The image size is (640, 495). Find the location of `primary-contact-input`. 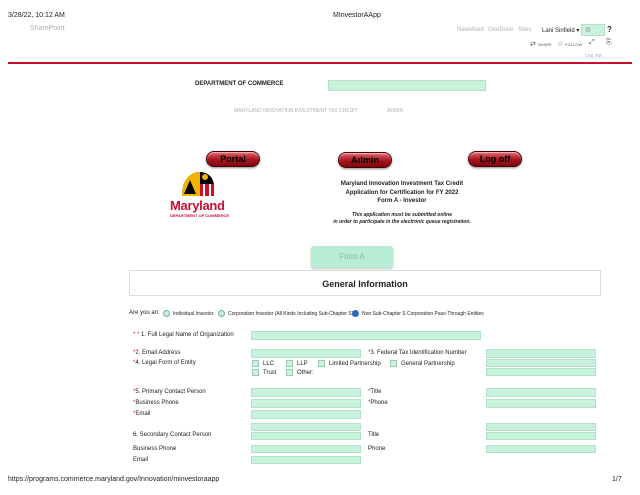

primary-contact-input is located at coordinates (306, 392).